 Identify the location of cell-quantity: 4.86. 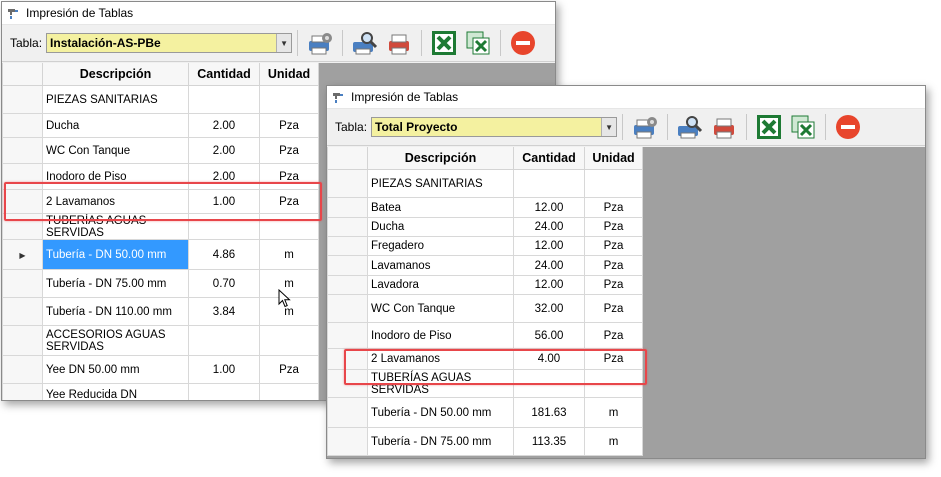
(224, 254).